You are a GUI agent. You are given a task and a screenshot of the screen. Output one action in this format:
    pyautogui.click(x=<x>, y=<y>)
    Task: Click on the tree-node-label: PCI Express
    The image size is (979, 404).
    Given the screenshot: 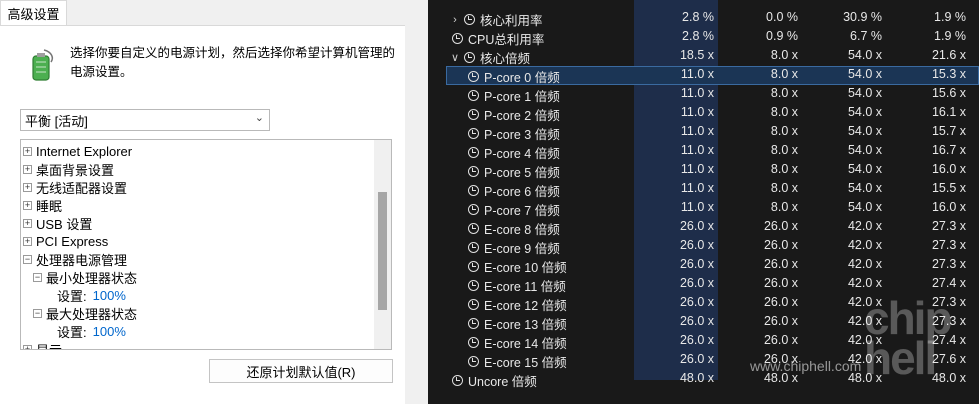 What is the action you would take?
    pyautogui.click(x=72, y=241)
    